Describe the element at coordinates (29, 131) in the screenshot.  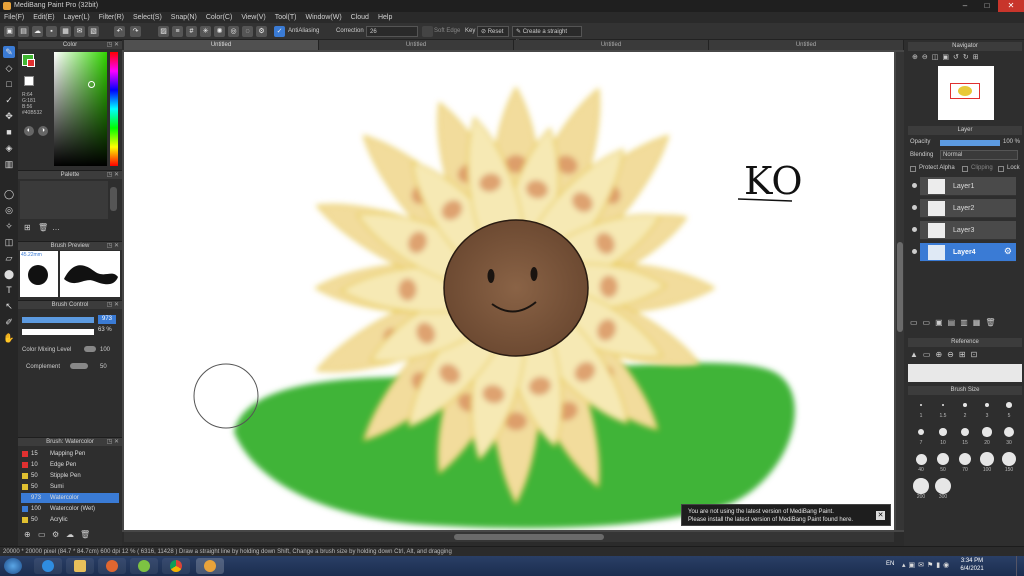
I see `color-mode-icon: ◐` at that location.